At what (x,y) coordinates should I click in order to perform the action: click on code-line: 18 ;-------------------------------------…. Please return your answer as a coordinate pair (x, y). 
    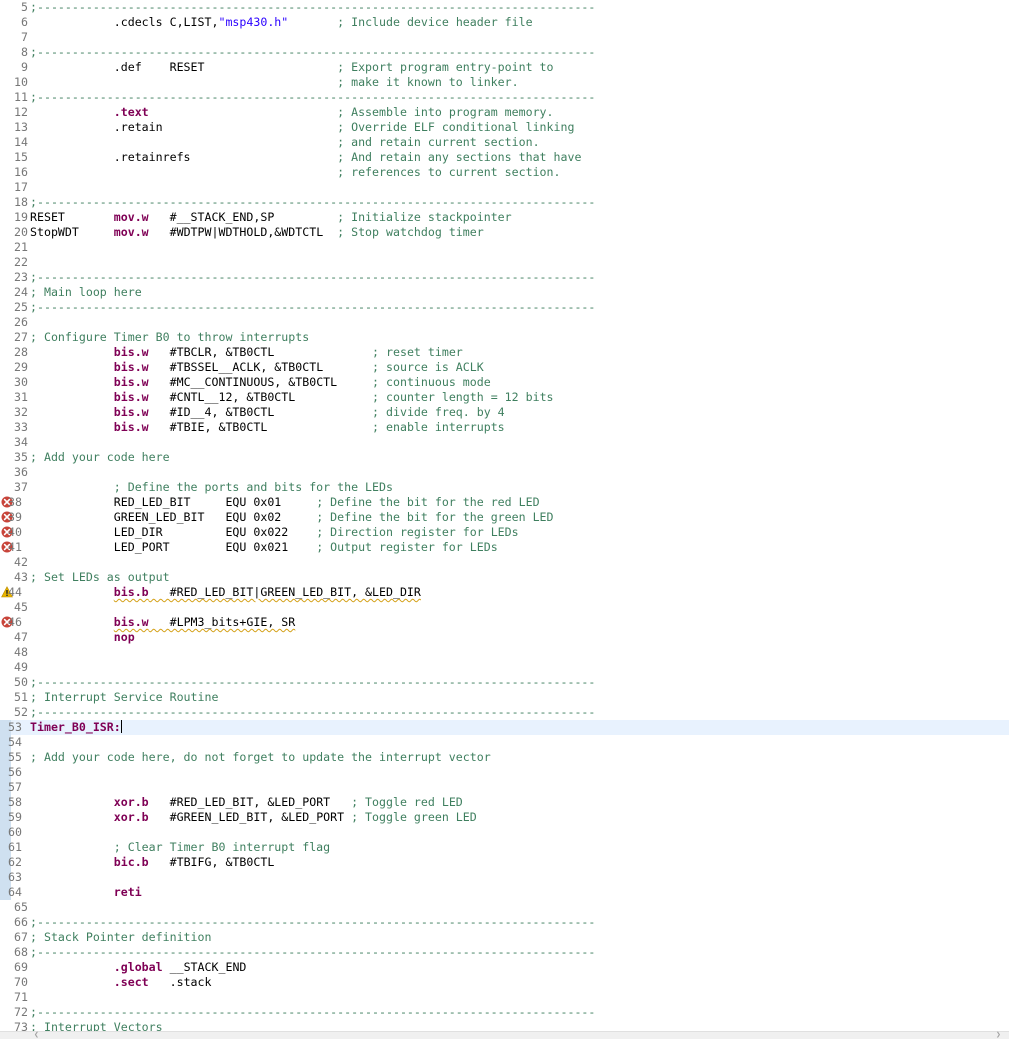
    Looking at the image, I should click on (504, 202).